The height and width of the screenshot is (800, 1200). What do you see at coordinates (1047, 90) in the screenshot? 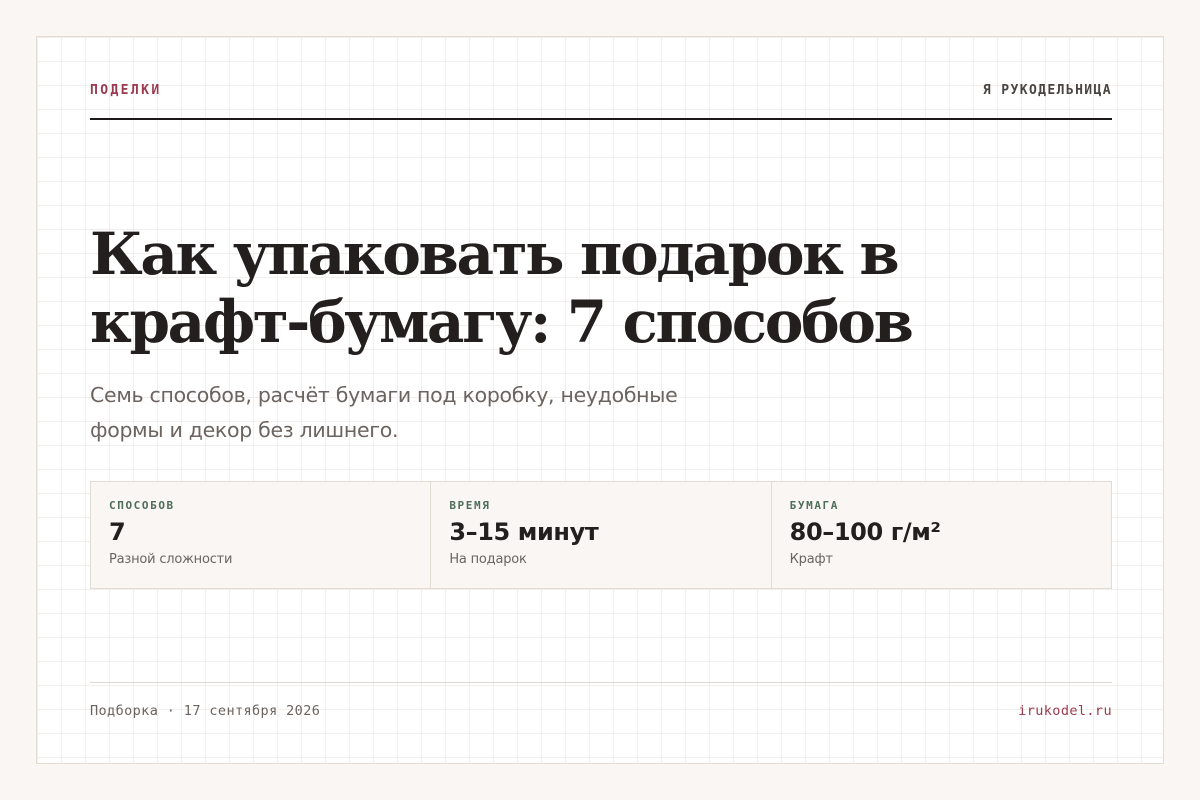
I see `site-brand: Я РУКОДЕЛЬНИЦА` at bounding box center [1047, 90].